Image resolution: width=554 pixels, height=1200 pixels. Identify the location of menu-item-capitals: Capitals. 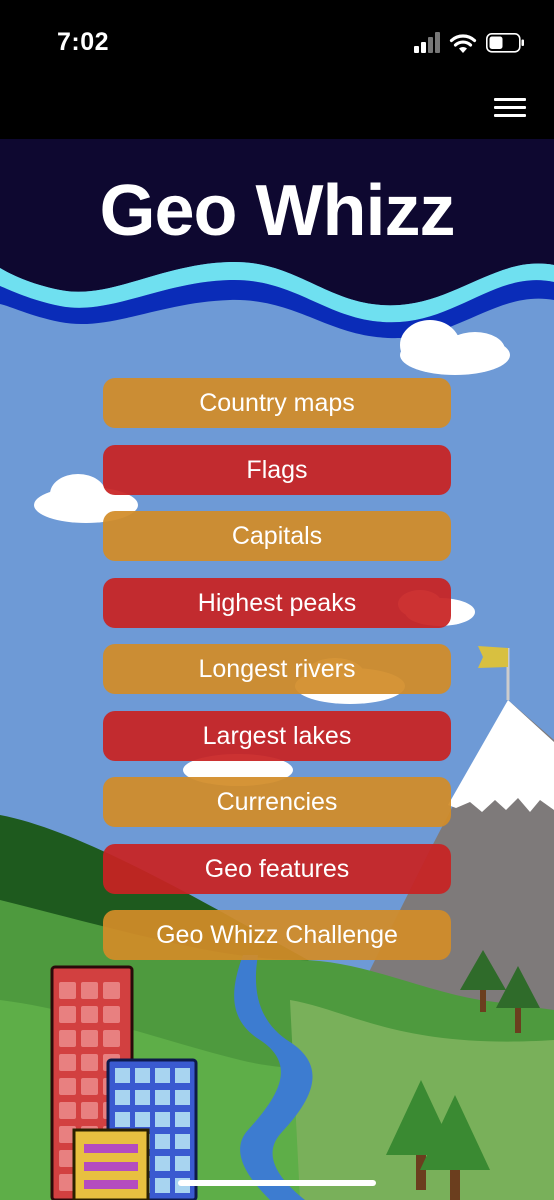
(277, 536).